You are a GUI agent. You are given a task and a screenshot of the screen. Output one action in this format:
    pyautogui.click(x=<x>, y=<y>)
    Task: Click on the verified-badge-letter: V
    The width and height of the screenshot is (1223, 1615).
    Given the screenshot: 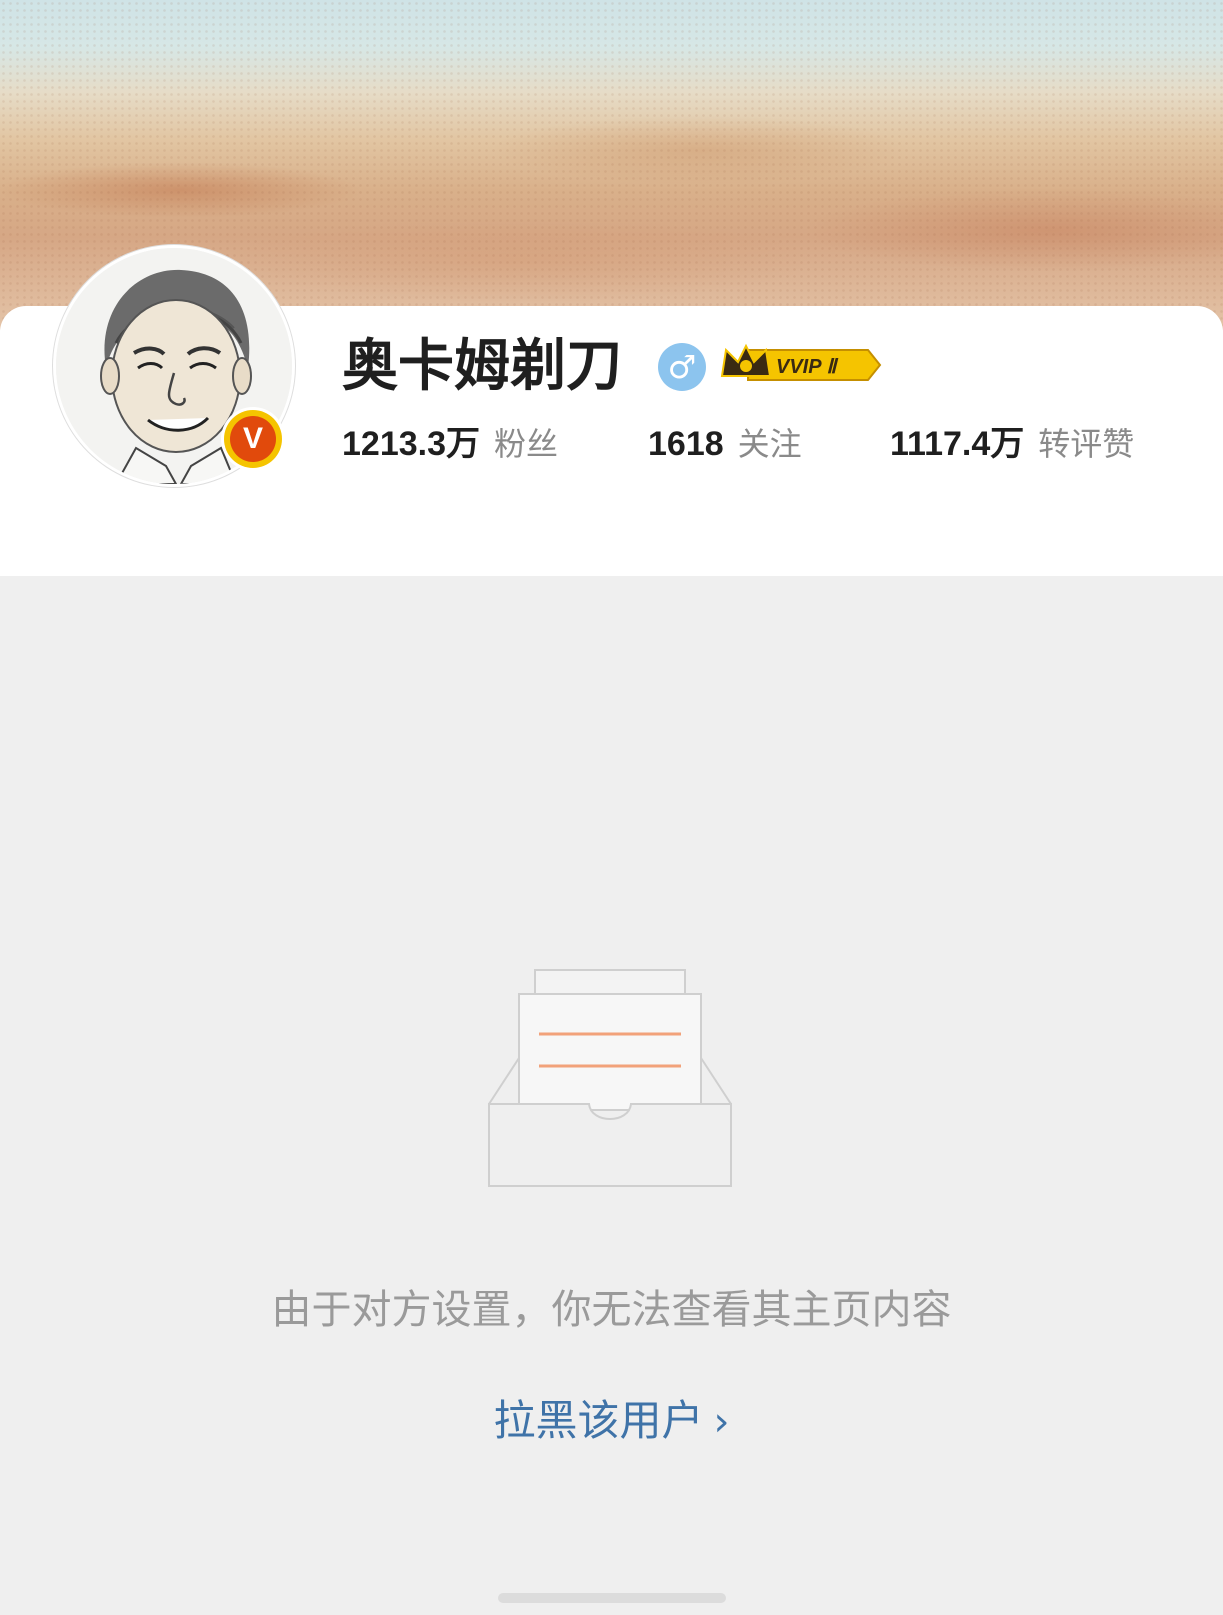 What is the action you would take?
    pyautogui.click(x=253, y=439)
    